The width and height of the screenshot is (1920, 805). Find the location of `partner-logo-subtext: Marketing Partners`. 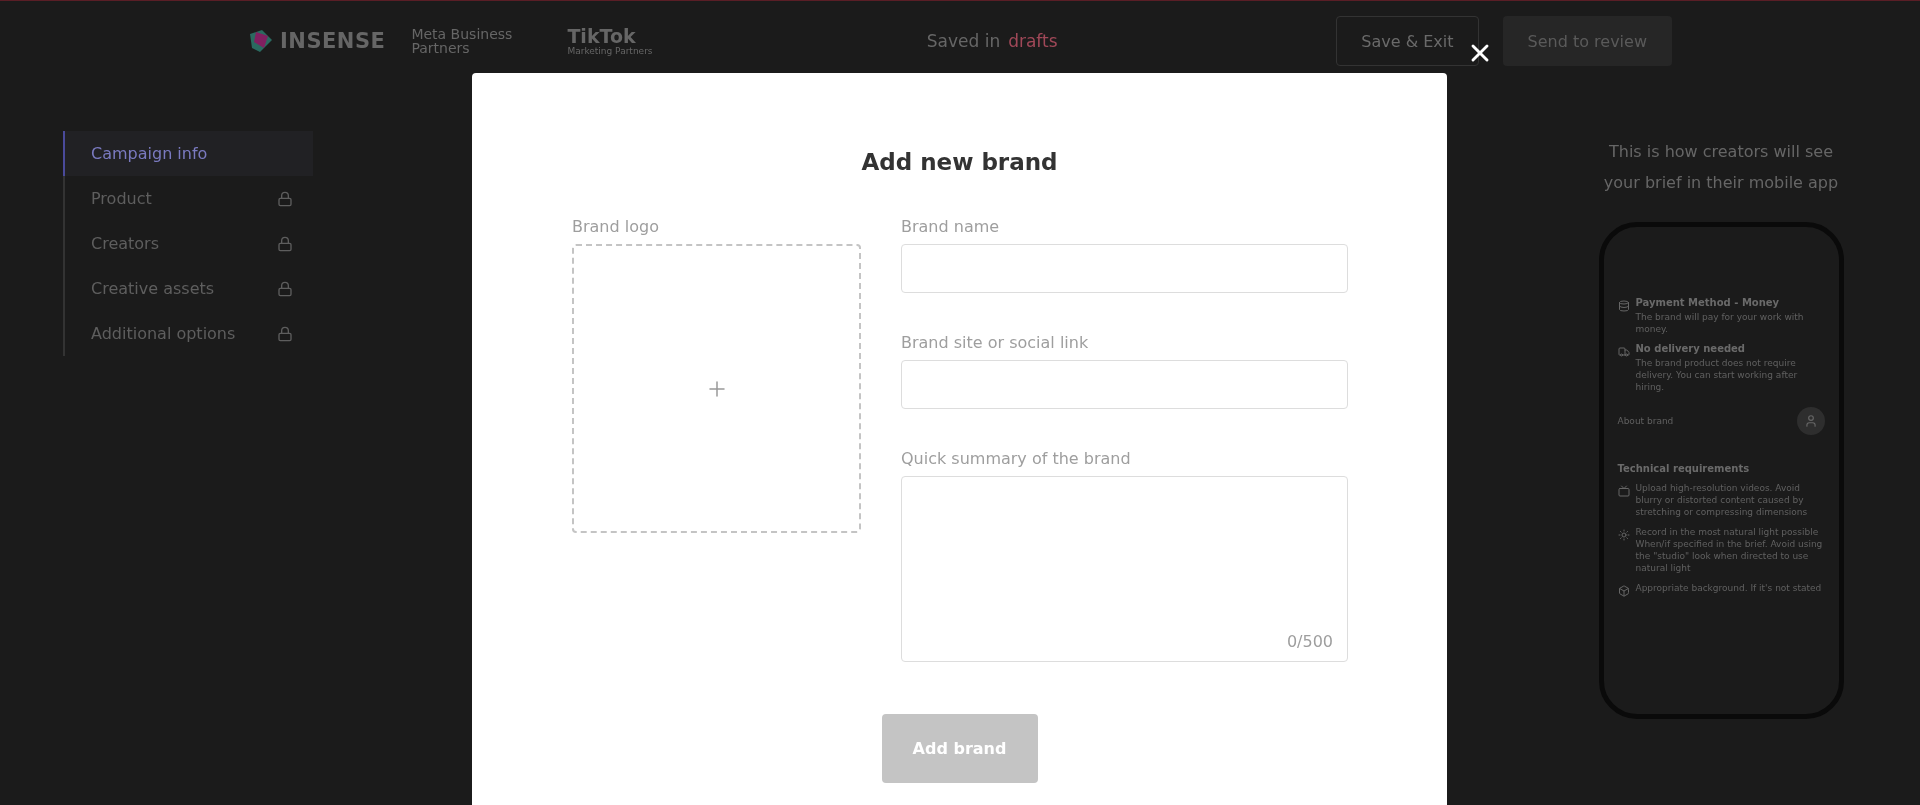

partner-logo-subtext: Marketing Partners is located at coordinates (610, 51).